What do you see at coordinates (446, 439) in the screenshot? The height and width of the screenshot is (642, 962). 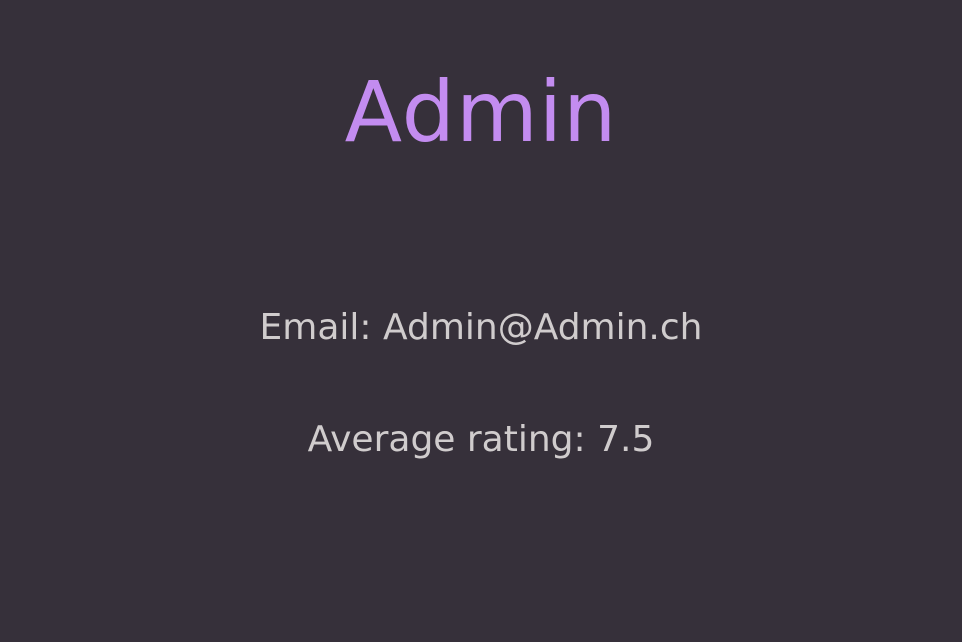 I see `average-rating-label: Average rating:` at bounding box center [446, 439].